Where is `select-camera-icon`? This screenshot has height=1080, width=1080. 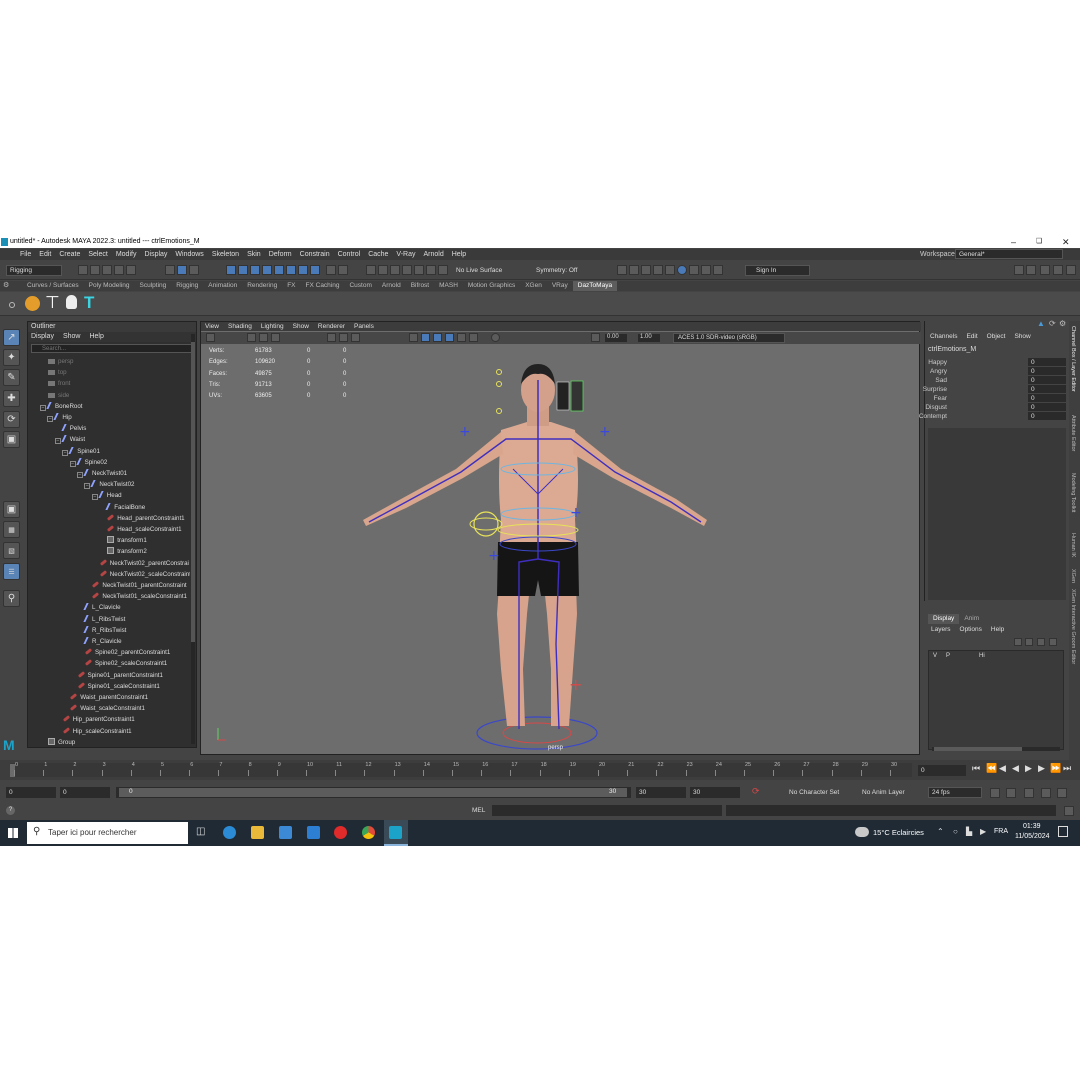
select-camera-icon is located at coordinates (210, 337).